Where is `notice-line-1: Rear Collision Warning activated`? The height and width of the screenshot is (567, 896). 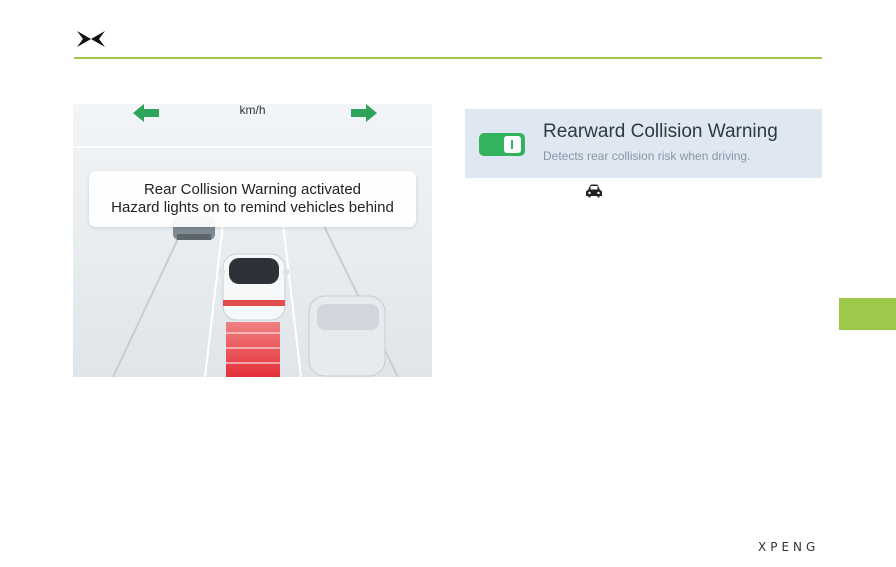
notice-line-1: Rear Collision Warning activated is located at coordinates (252, 189).